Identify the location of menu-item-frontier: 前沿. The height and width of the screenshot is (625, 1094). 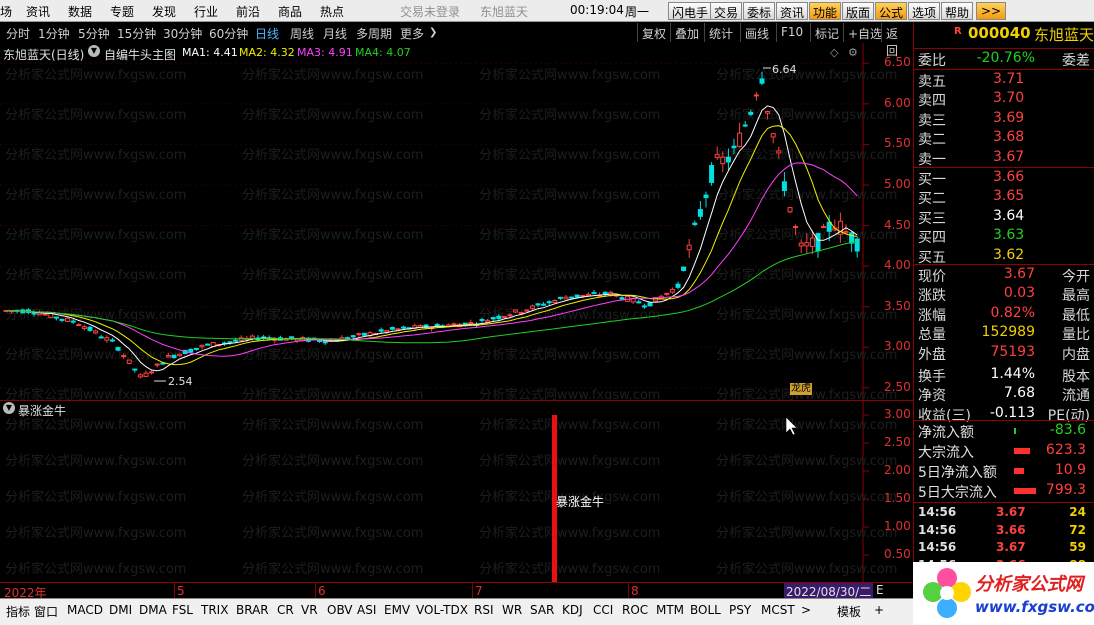
(248, 11).